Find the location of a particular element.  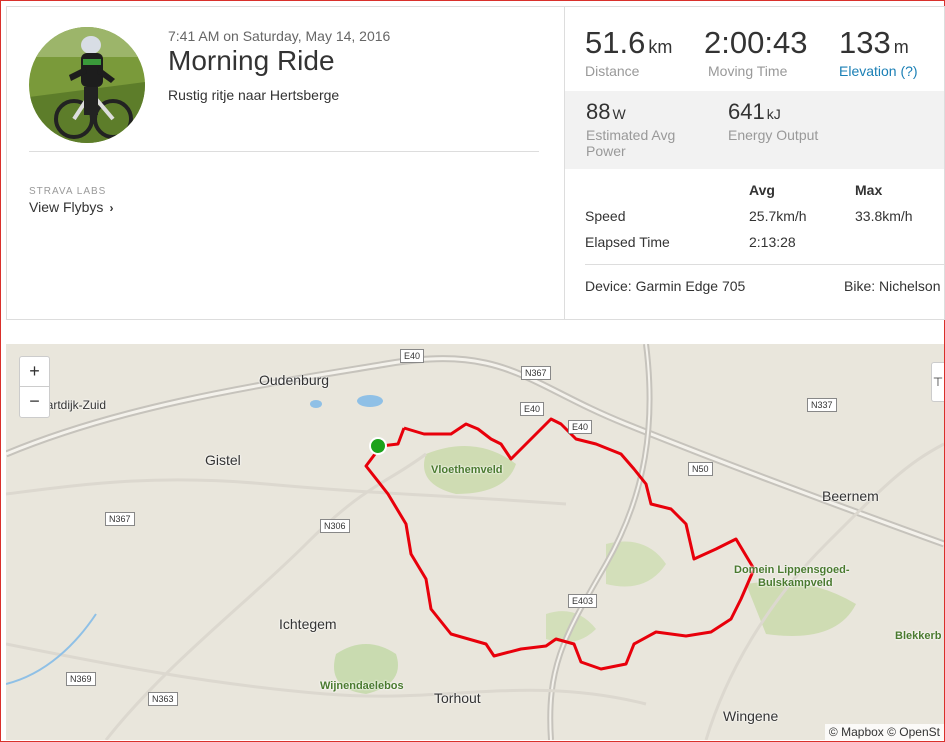

table-header-max: Max is located at coordinates (869, 190).